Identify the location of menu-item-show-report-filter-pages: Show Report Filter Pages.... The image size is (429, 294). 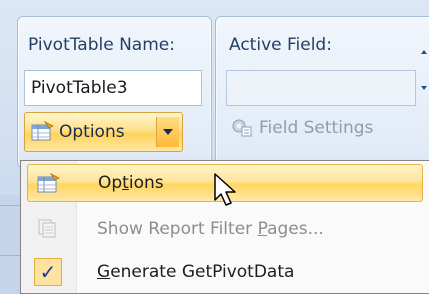
(225, 229).